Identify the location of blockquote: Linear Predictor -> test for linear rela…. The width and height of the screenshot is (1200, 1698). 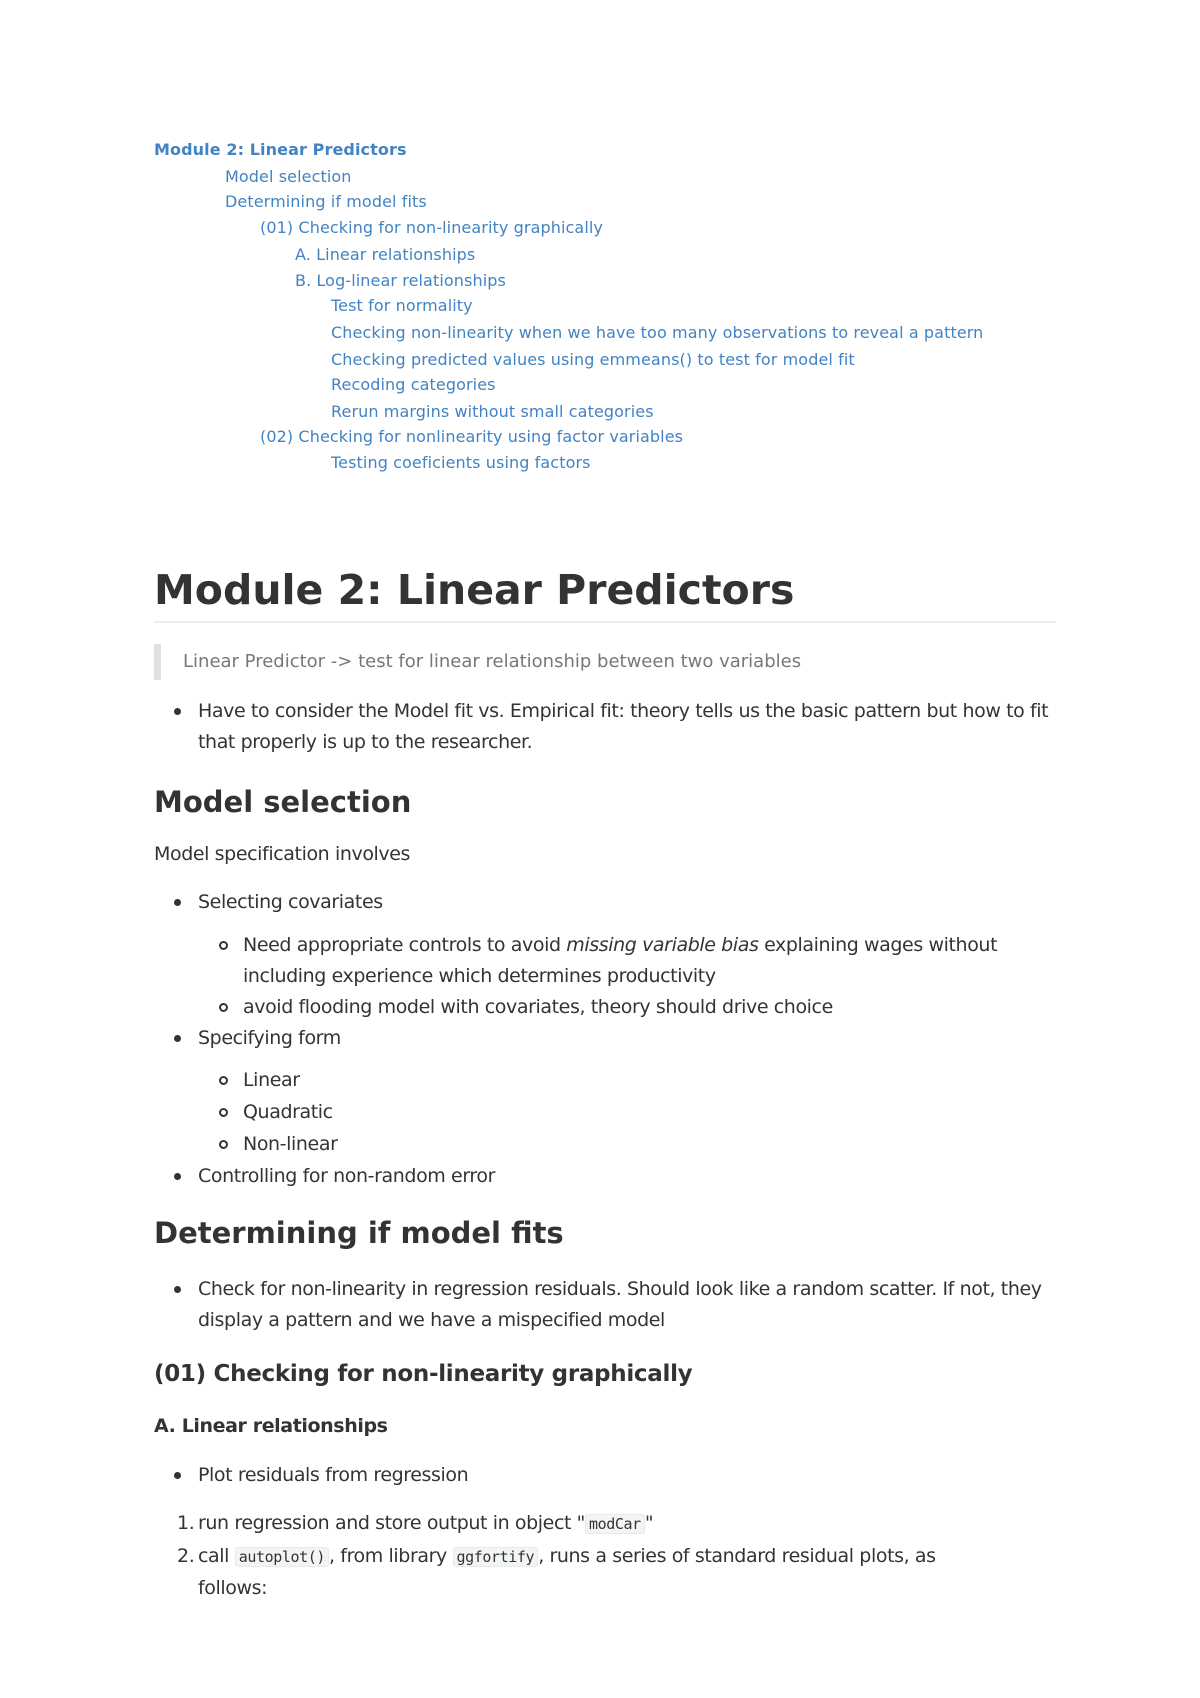
(608, 662).